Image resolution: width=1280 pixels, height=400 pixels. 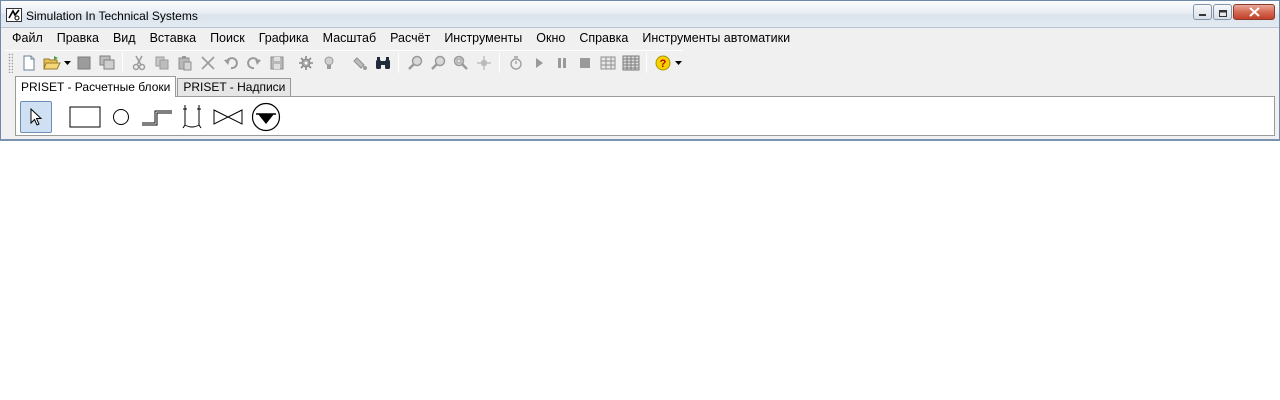 What do you see at coordinates (344, 62) in the screenshot?
I see `main-toolbar: ?` at bounding box center [344, 62].